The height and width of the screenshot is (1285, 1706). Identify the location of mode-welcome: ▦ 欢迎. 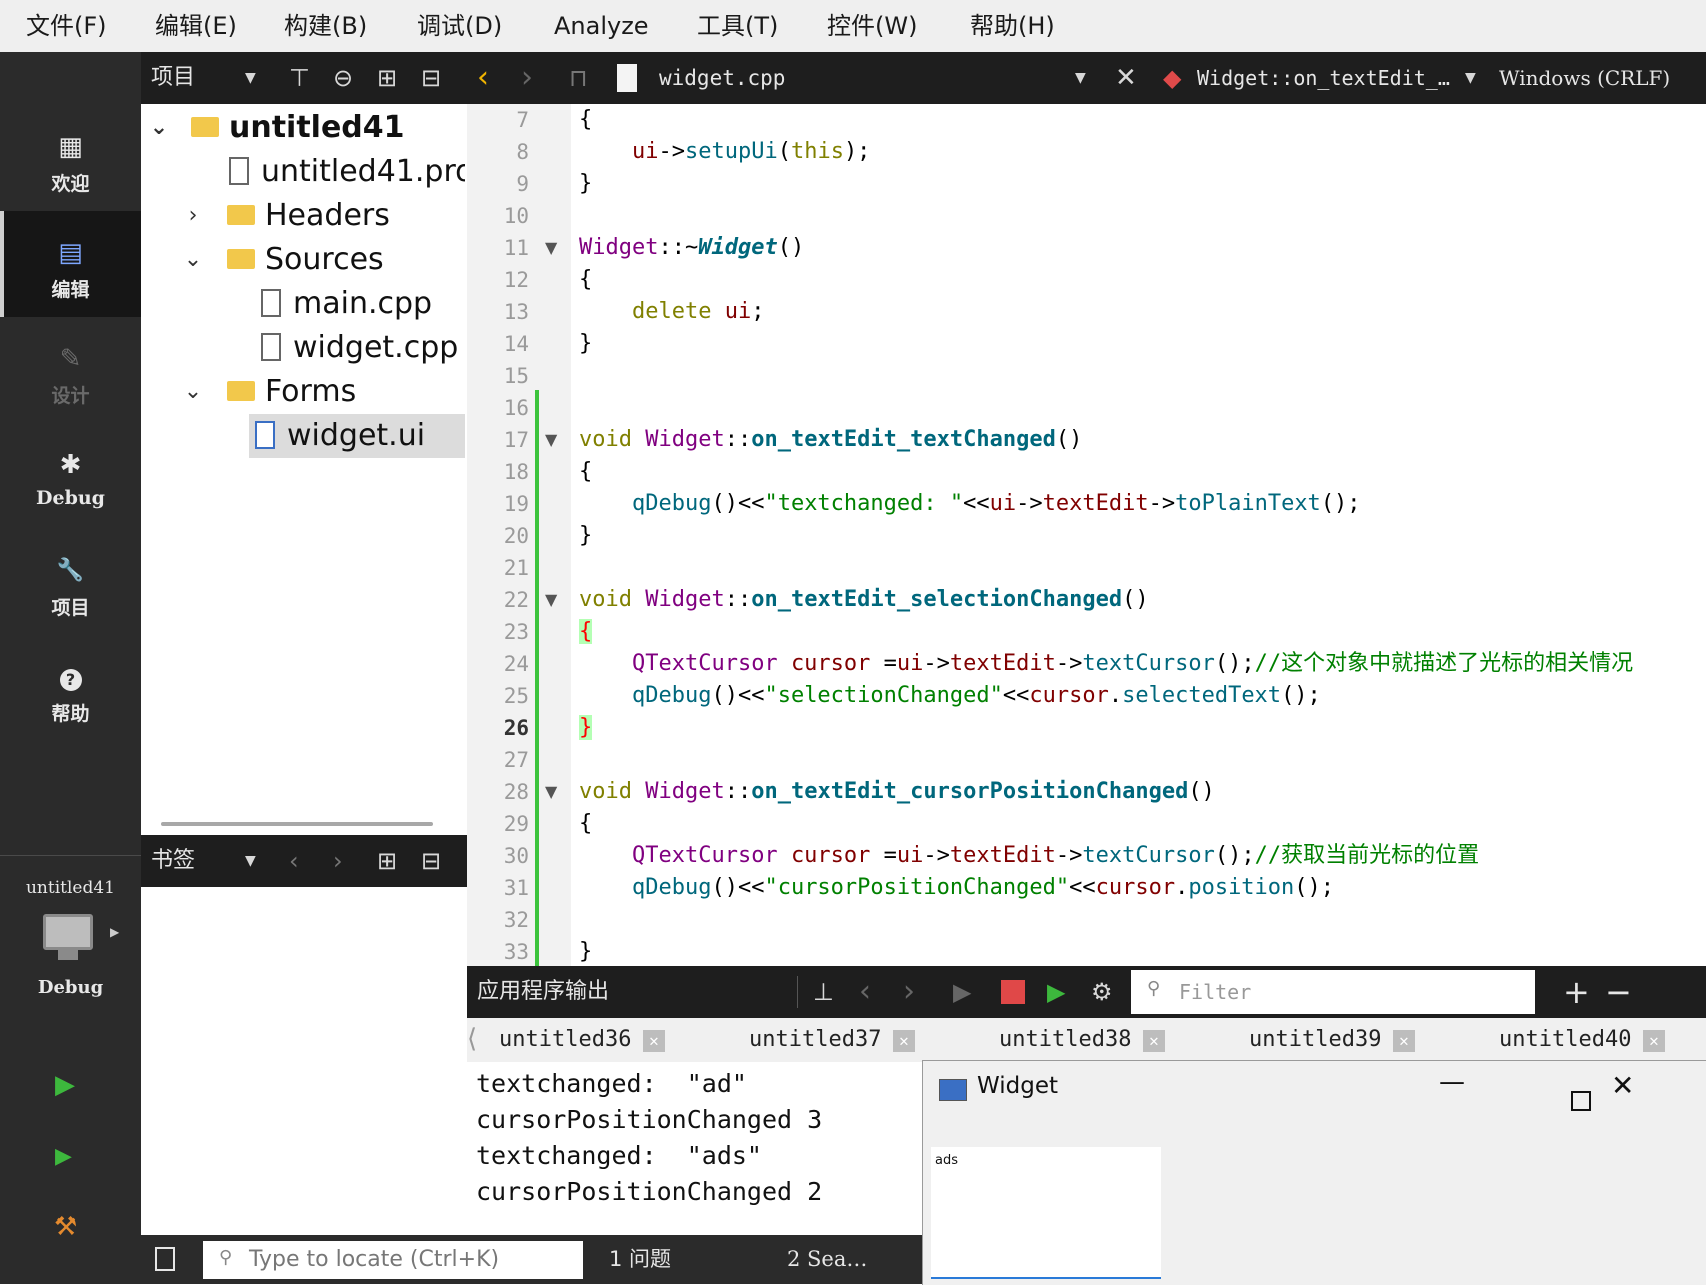
(70, 158).